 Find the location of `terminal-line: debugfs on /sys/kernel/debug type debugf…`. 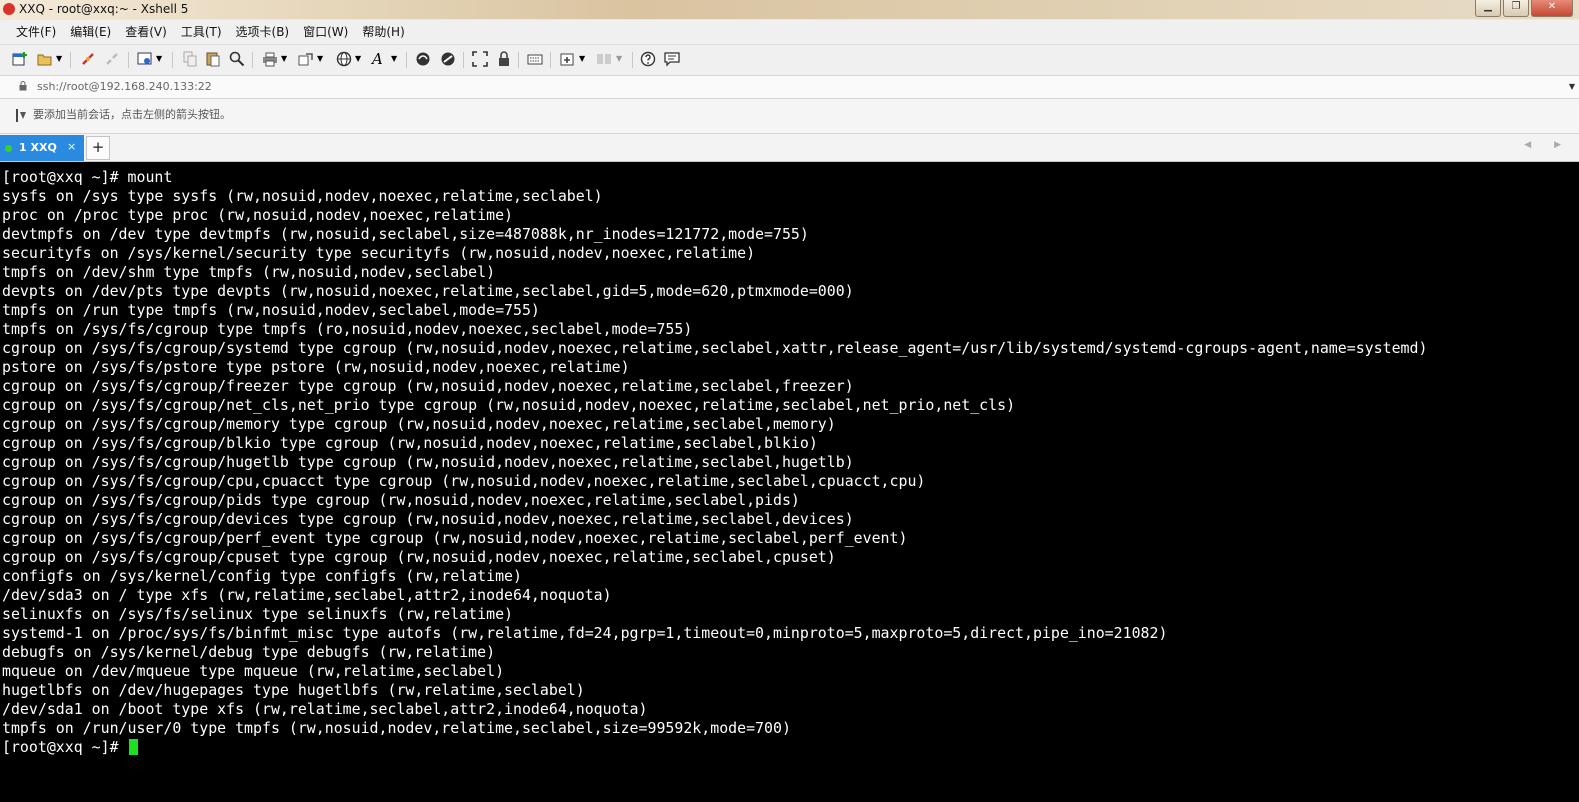

terminal-line: debugfs on /sys/kernel/debug type debugf… is located at coordinates (249, 652).